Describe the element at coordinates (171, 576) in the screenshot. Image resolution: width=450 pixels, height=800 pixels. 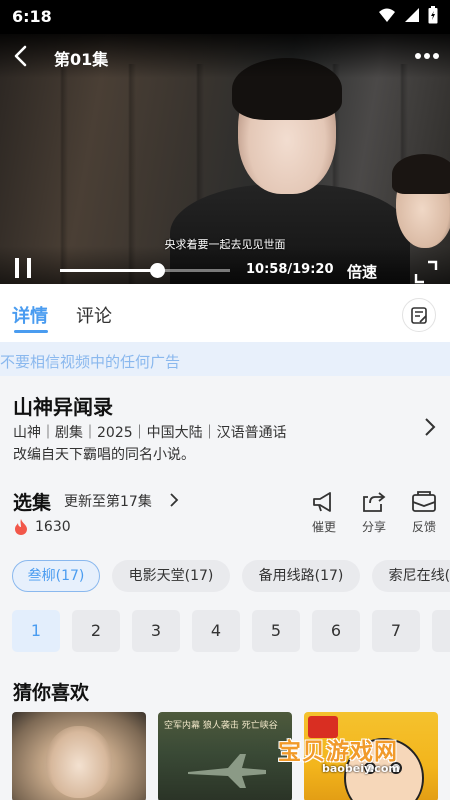
I see `route-chip: 电影天堂(17)` at that location.